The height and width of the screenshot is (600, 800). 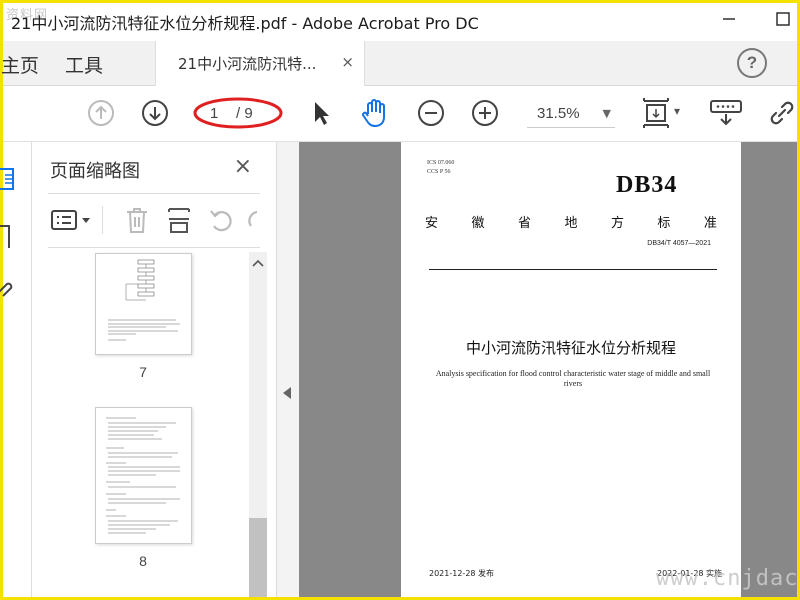 What do you see at coordinates (373, 113) in the screenshot?
I see `hand-icon` at bounding box center [373, 113].